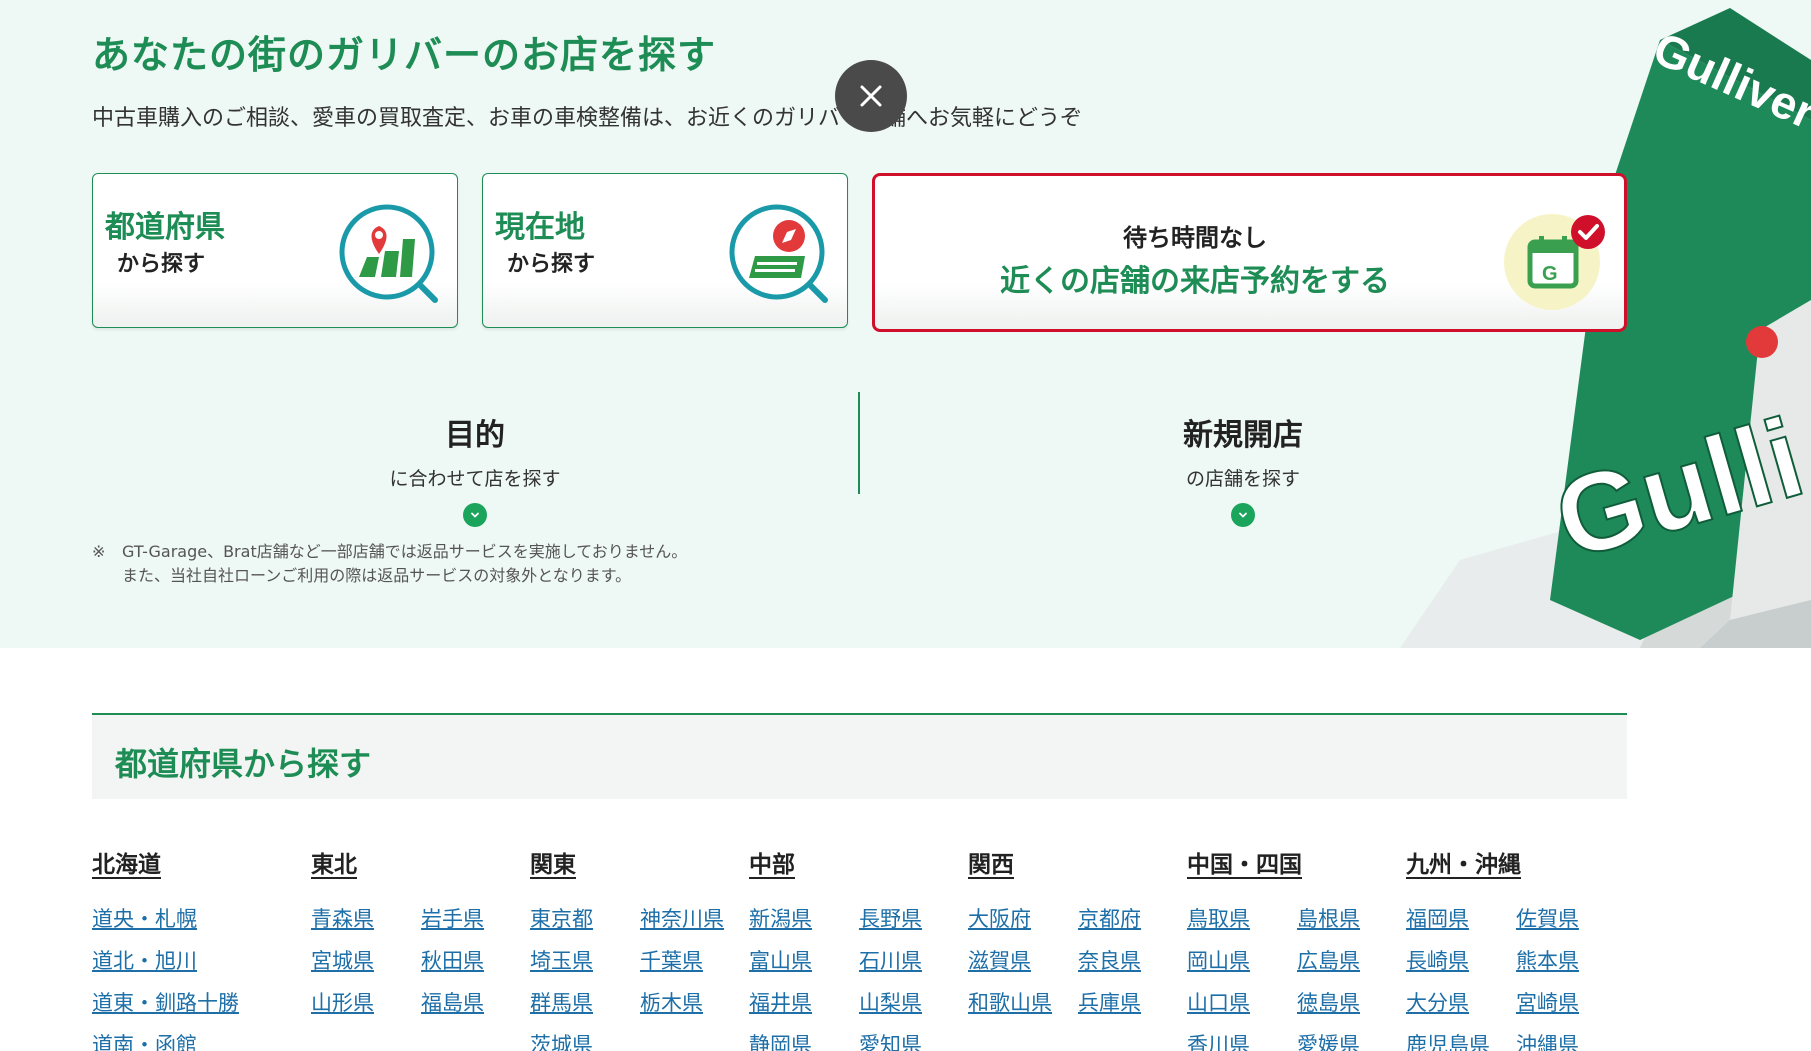  What do you see at coordinates (1133, 919) in the screenshot?
I see `prefecture-link: 京都府` at bounding box center [1133, 919].